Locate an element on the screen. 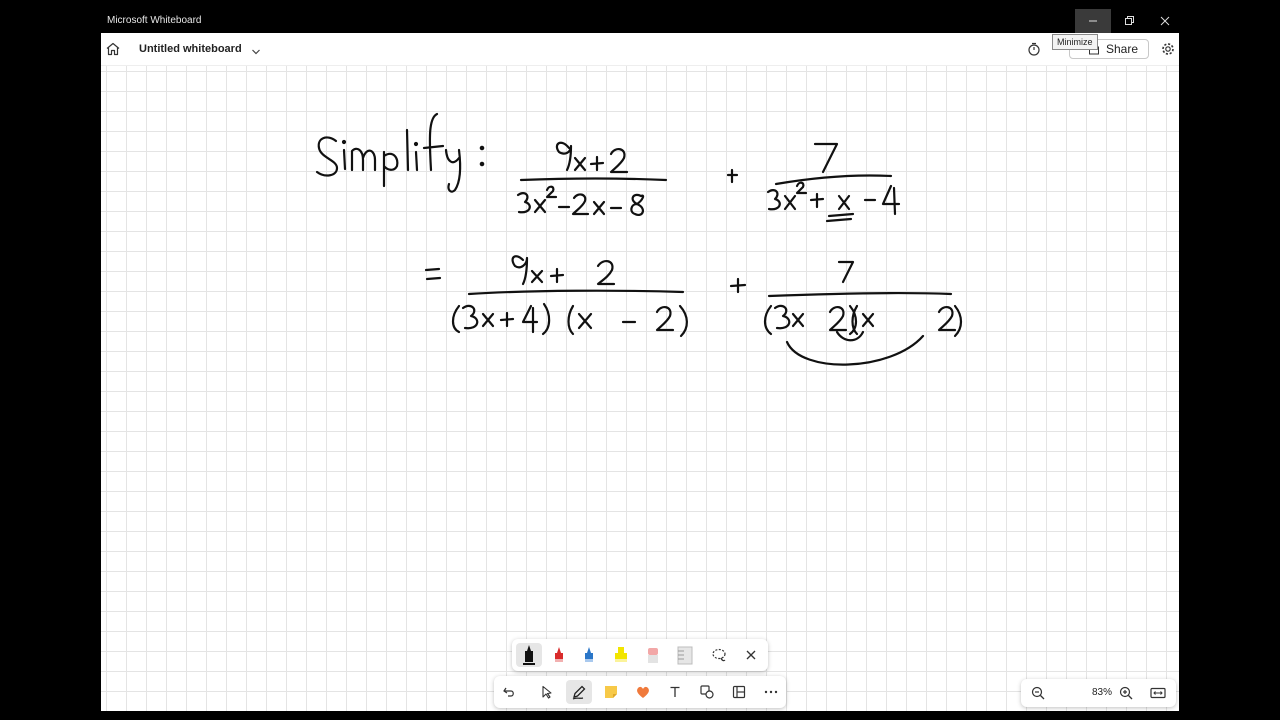  text-button is located at coordinates (675, 692).